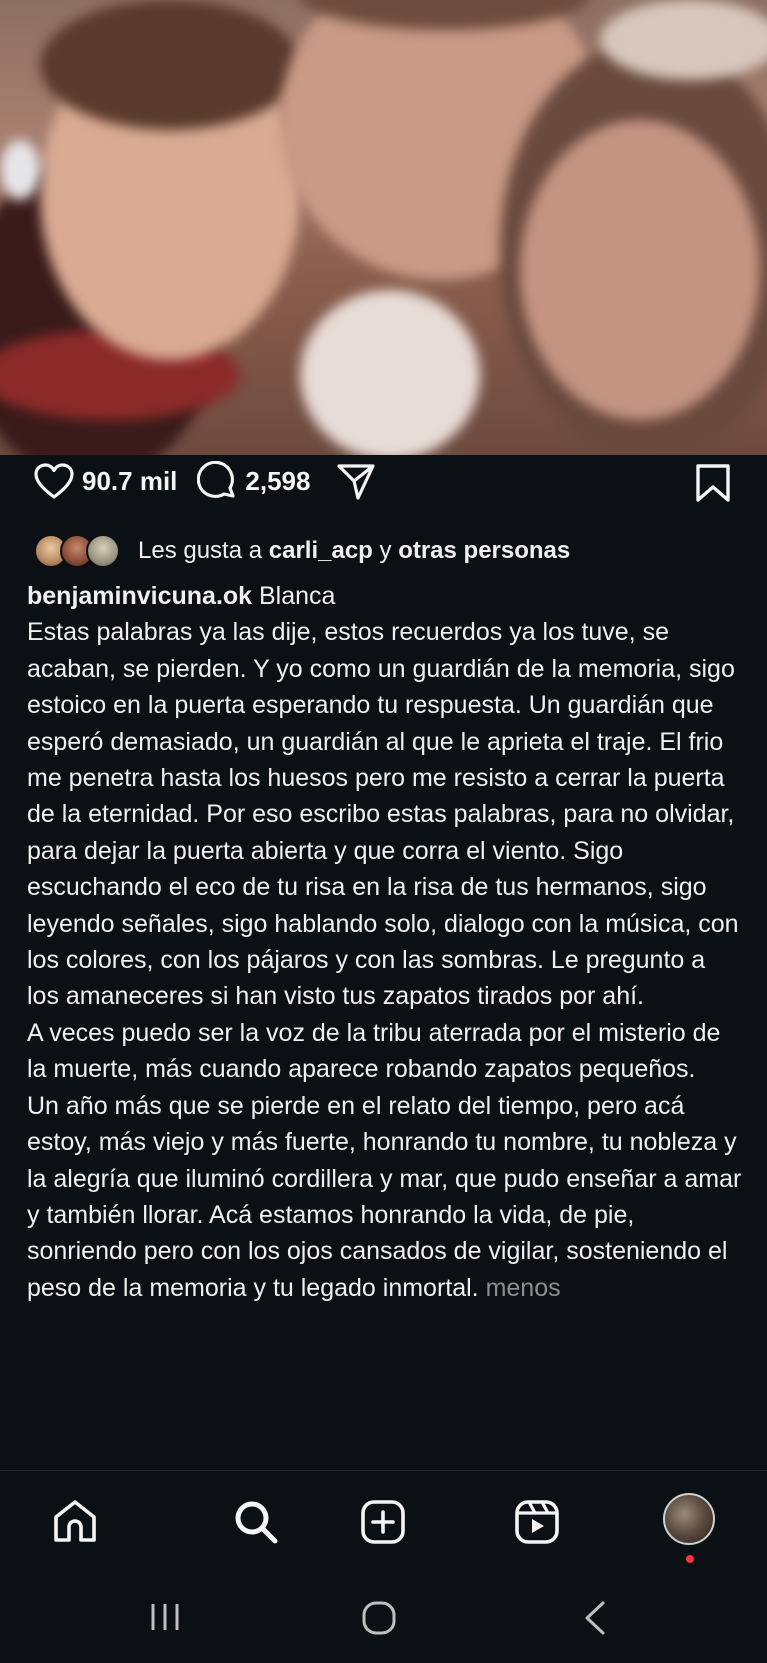 The image size is (767, 1663). Describe the element at coordinates (383, 481) in the screenshot. I see `post-actions: 90.7 mil 2,598` at that location.